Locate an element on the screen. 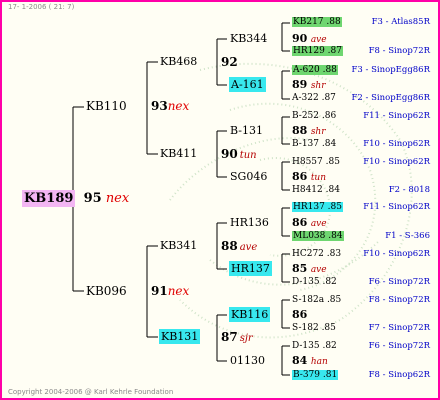 Image resolution: width=440 pixels, height=400 pixels. gen3-year: 90 is located at coordinates (229, 154).